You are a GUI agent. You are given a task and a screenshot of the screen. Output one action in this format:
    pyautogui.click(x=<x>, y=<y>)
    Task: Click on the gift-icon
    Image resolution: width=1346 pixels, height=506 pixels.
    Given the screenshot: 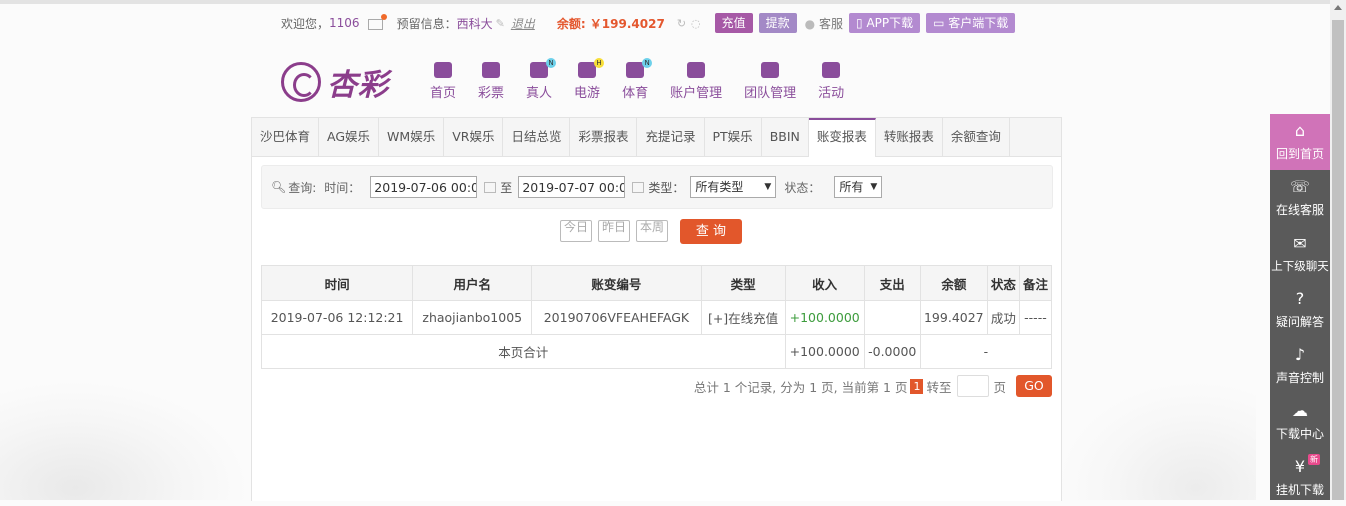 What is the action you would take?
    pyautogui.click(x=831, y=70)
    